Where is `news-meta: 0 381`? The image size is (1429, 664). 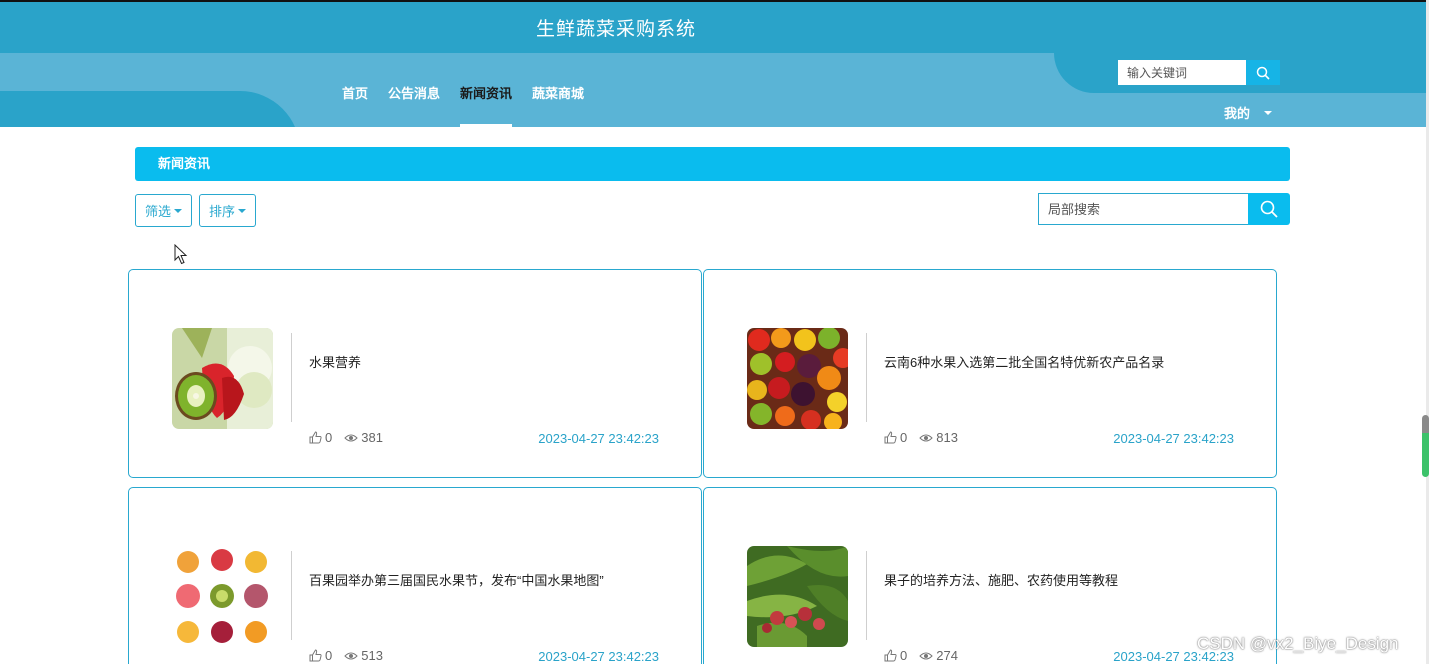
news-meta: 0 381 is located at coordinates (352, 437).